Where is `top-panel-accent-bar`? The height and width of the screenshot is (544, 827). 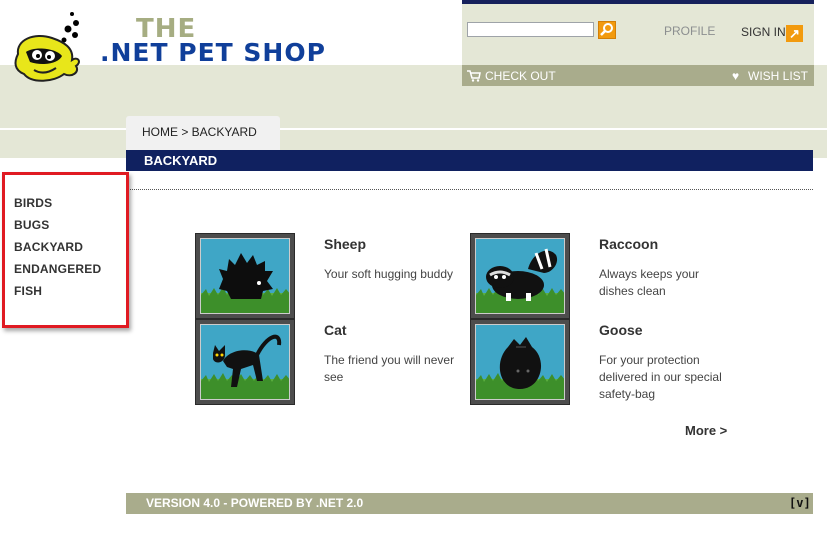 top-panel-accent-bar is located at coordinates (638, 2).